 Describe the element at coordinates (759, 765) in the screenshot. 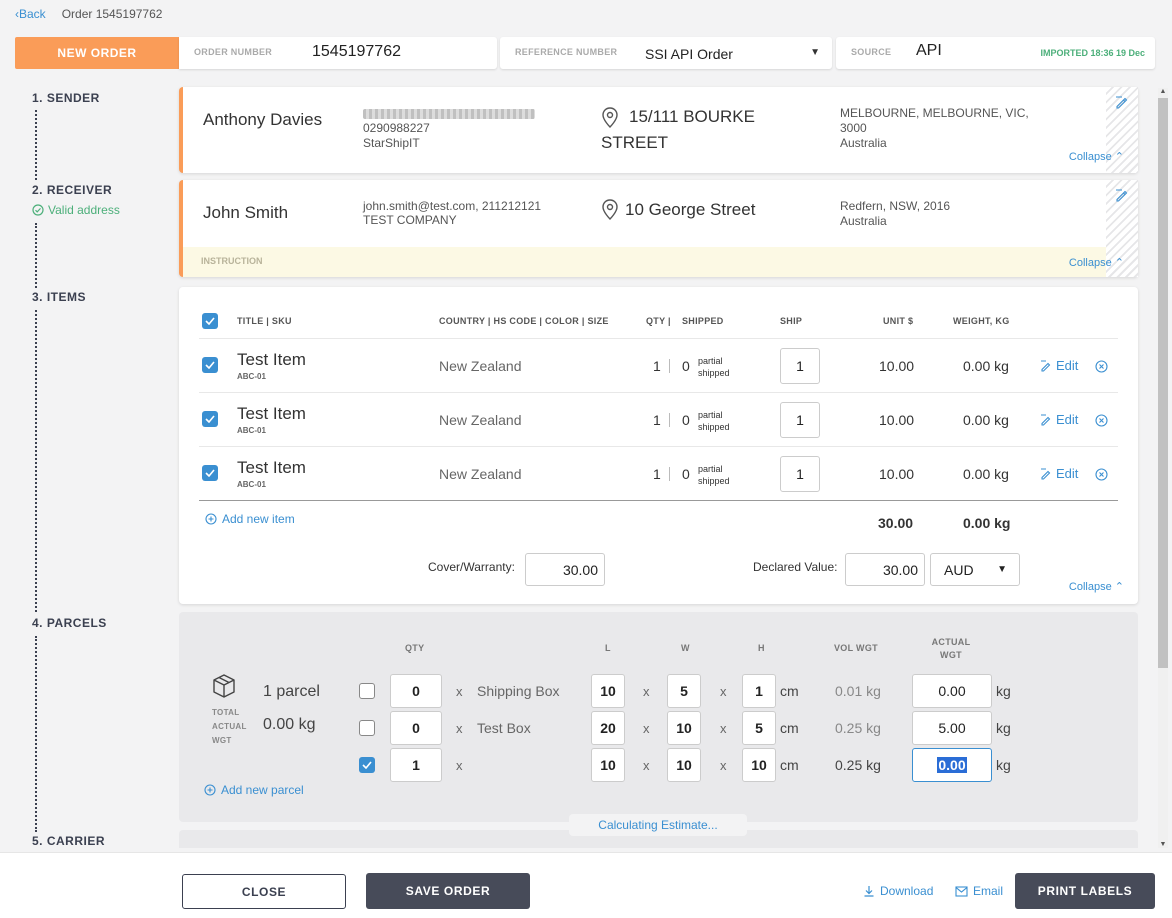

I see `parcel-height-input: 10` at that location.